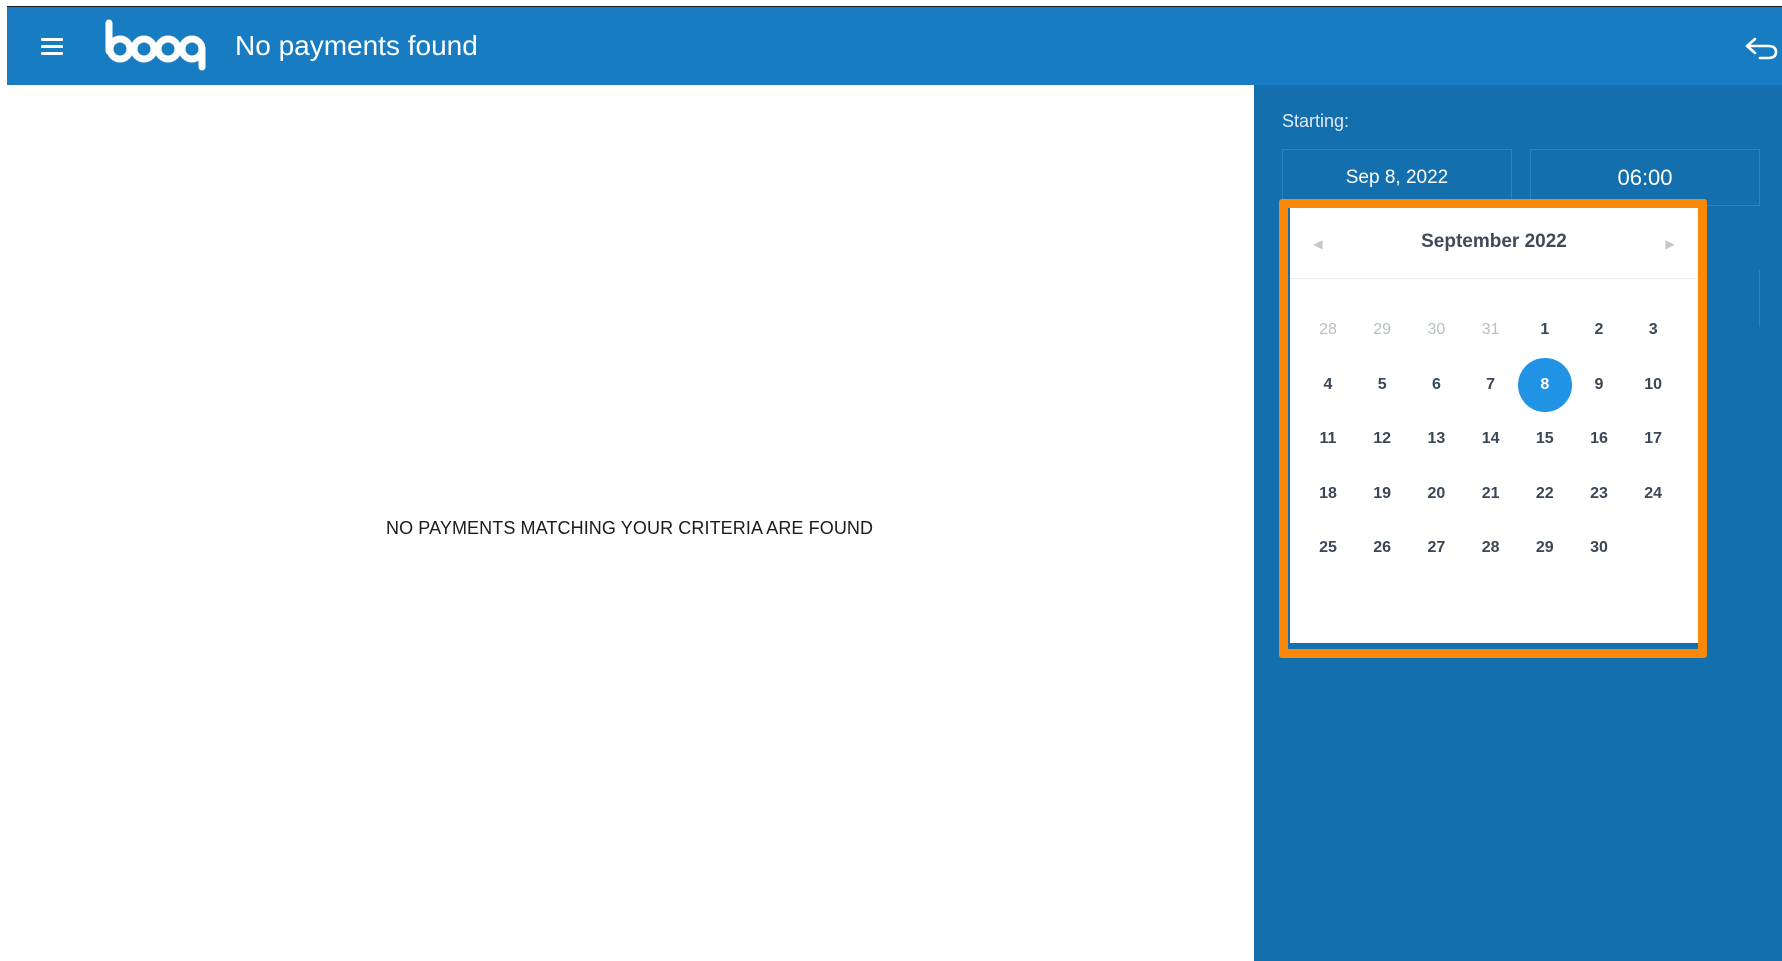  I want to click on starting-label: Starting:, so click(1316, 121).